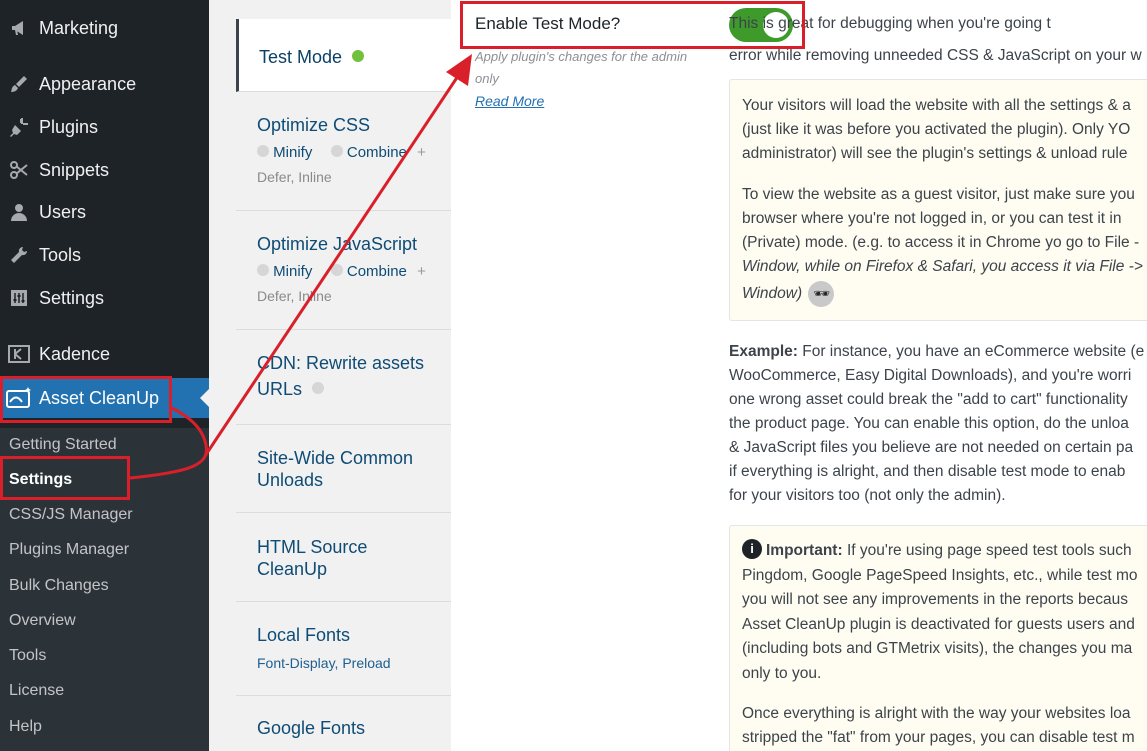  I want to click on tab-cdn-label-1: CDN: Rewrite assets, so click(341, 363).